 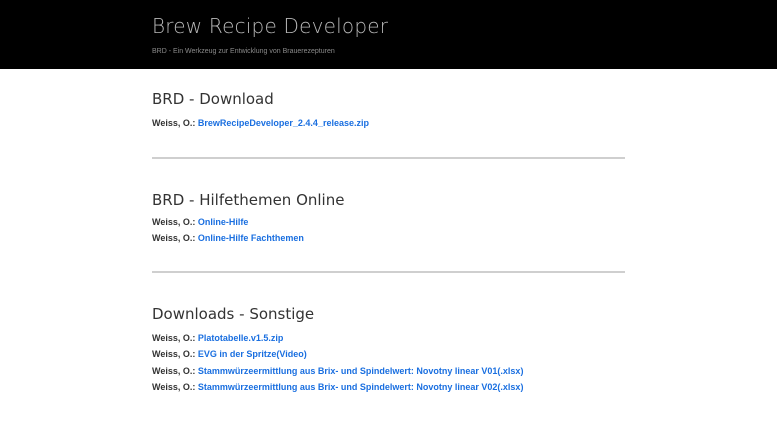 What do you see at coordinates (388, 356) in the screenshot?
I see `list-item: Weiss, O.: EVG in der Spritze(Video)` at bounding box center [388, 356].